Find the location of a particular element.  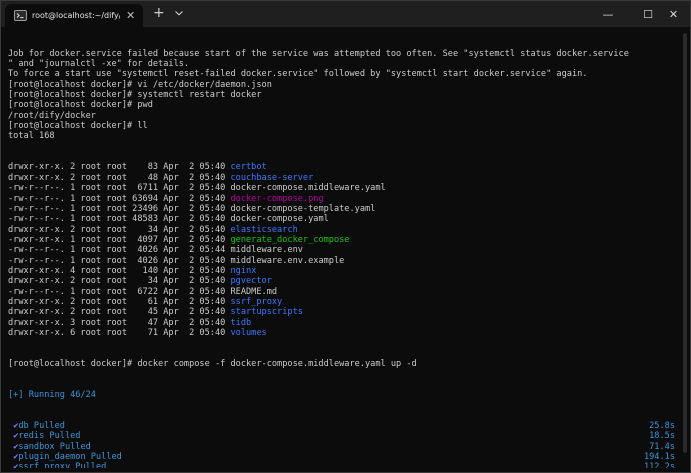

file-name: docker-compose.yaml is located at coordinates (279, 219).